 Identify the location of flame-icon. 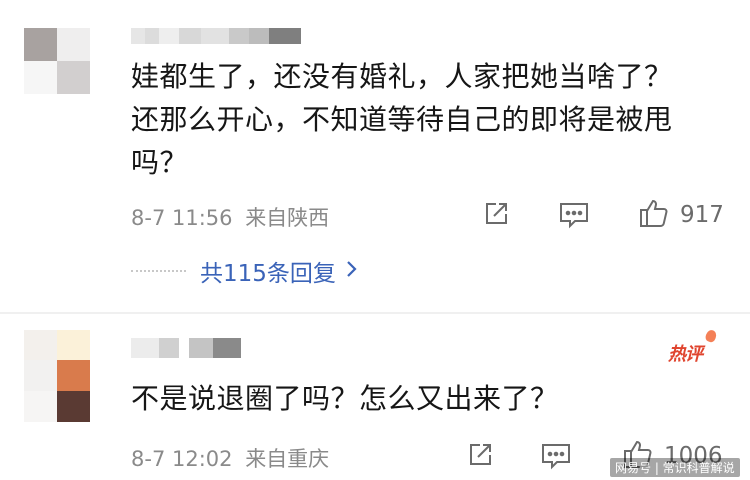
(711, 336).